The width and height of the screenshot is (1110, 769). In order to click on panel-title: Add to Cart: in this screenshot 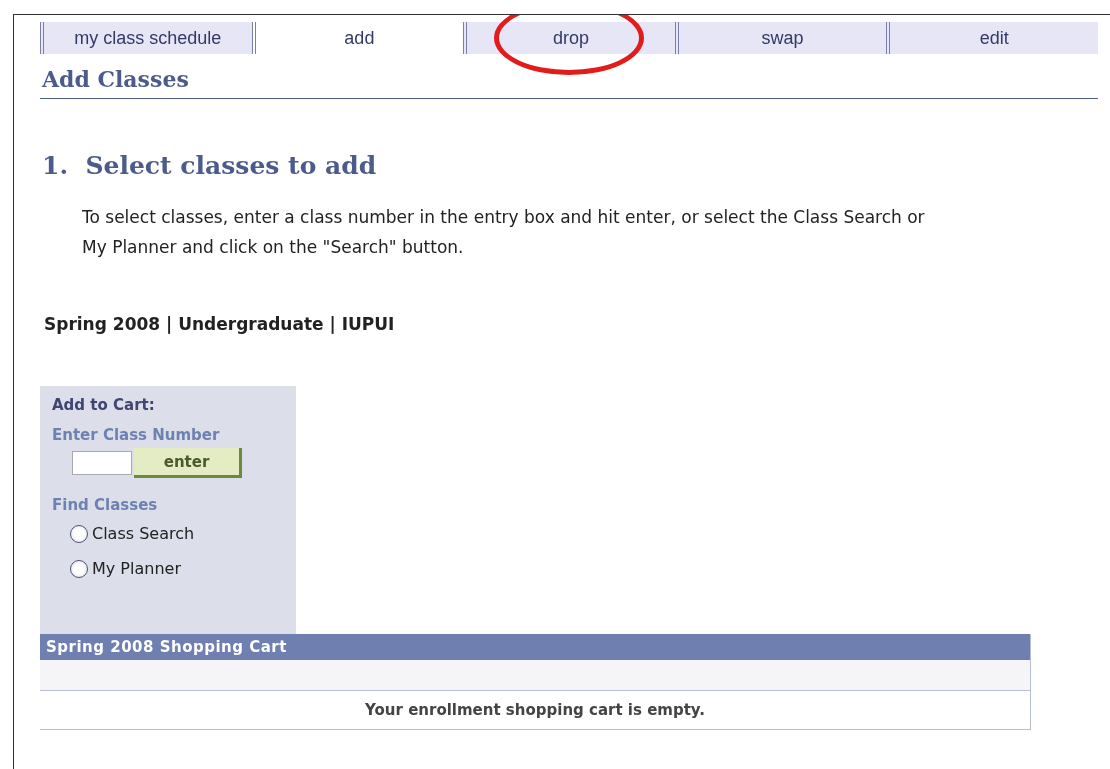, I will do `click(104, 405)`.